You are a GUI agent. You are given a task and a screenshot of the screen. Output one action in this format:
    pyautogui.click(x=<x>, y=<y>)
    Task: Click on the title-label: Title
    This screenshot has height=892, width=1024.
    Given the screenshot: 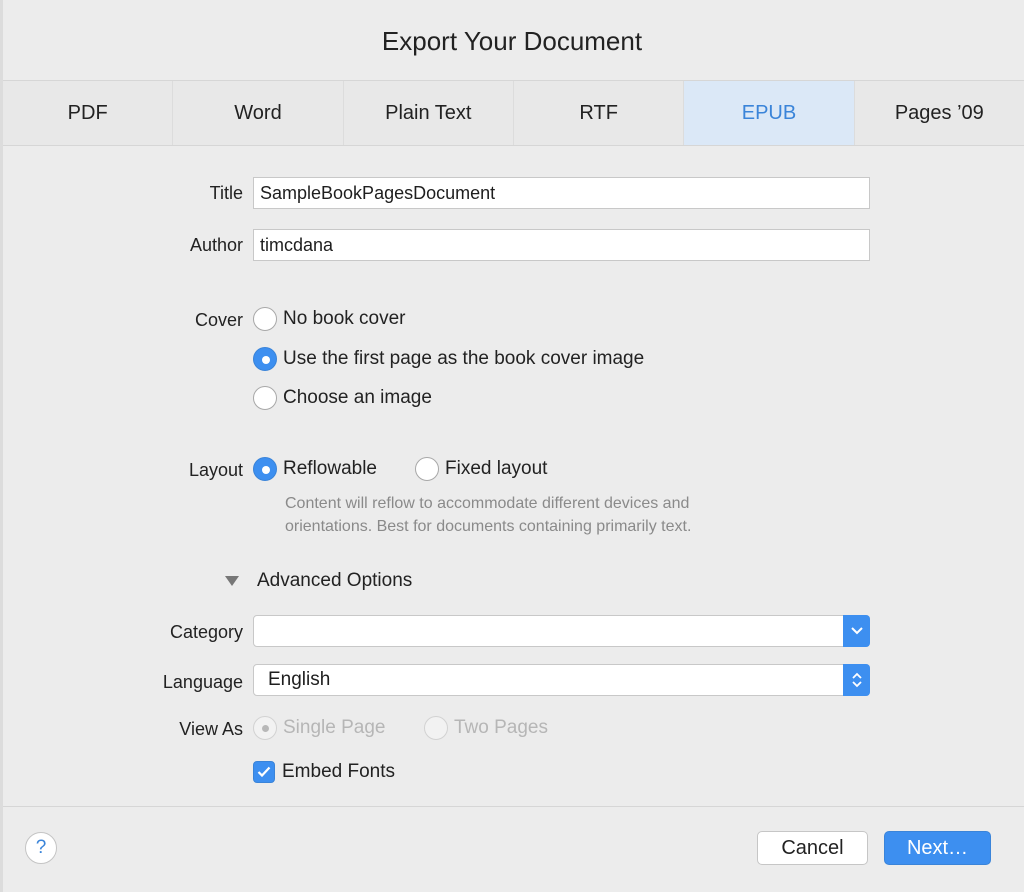 What is the action you would take?
    pyautogui.click(x=226, y=193)
    